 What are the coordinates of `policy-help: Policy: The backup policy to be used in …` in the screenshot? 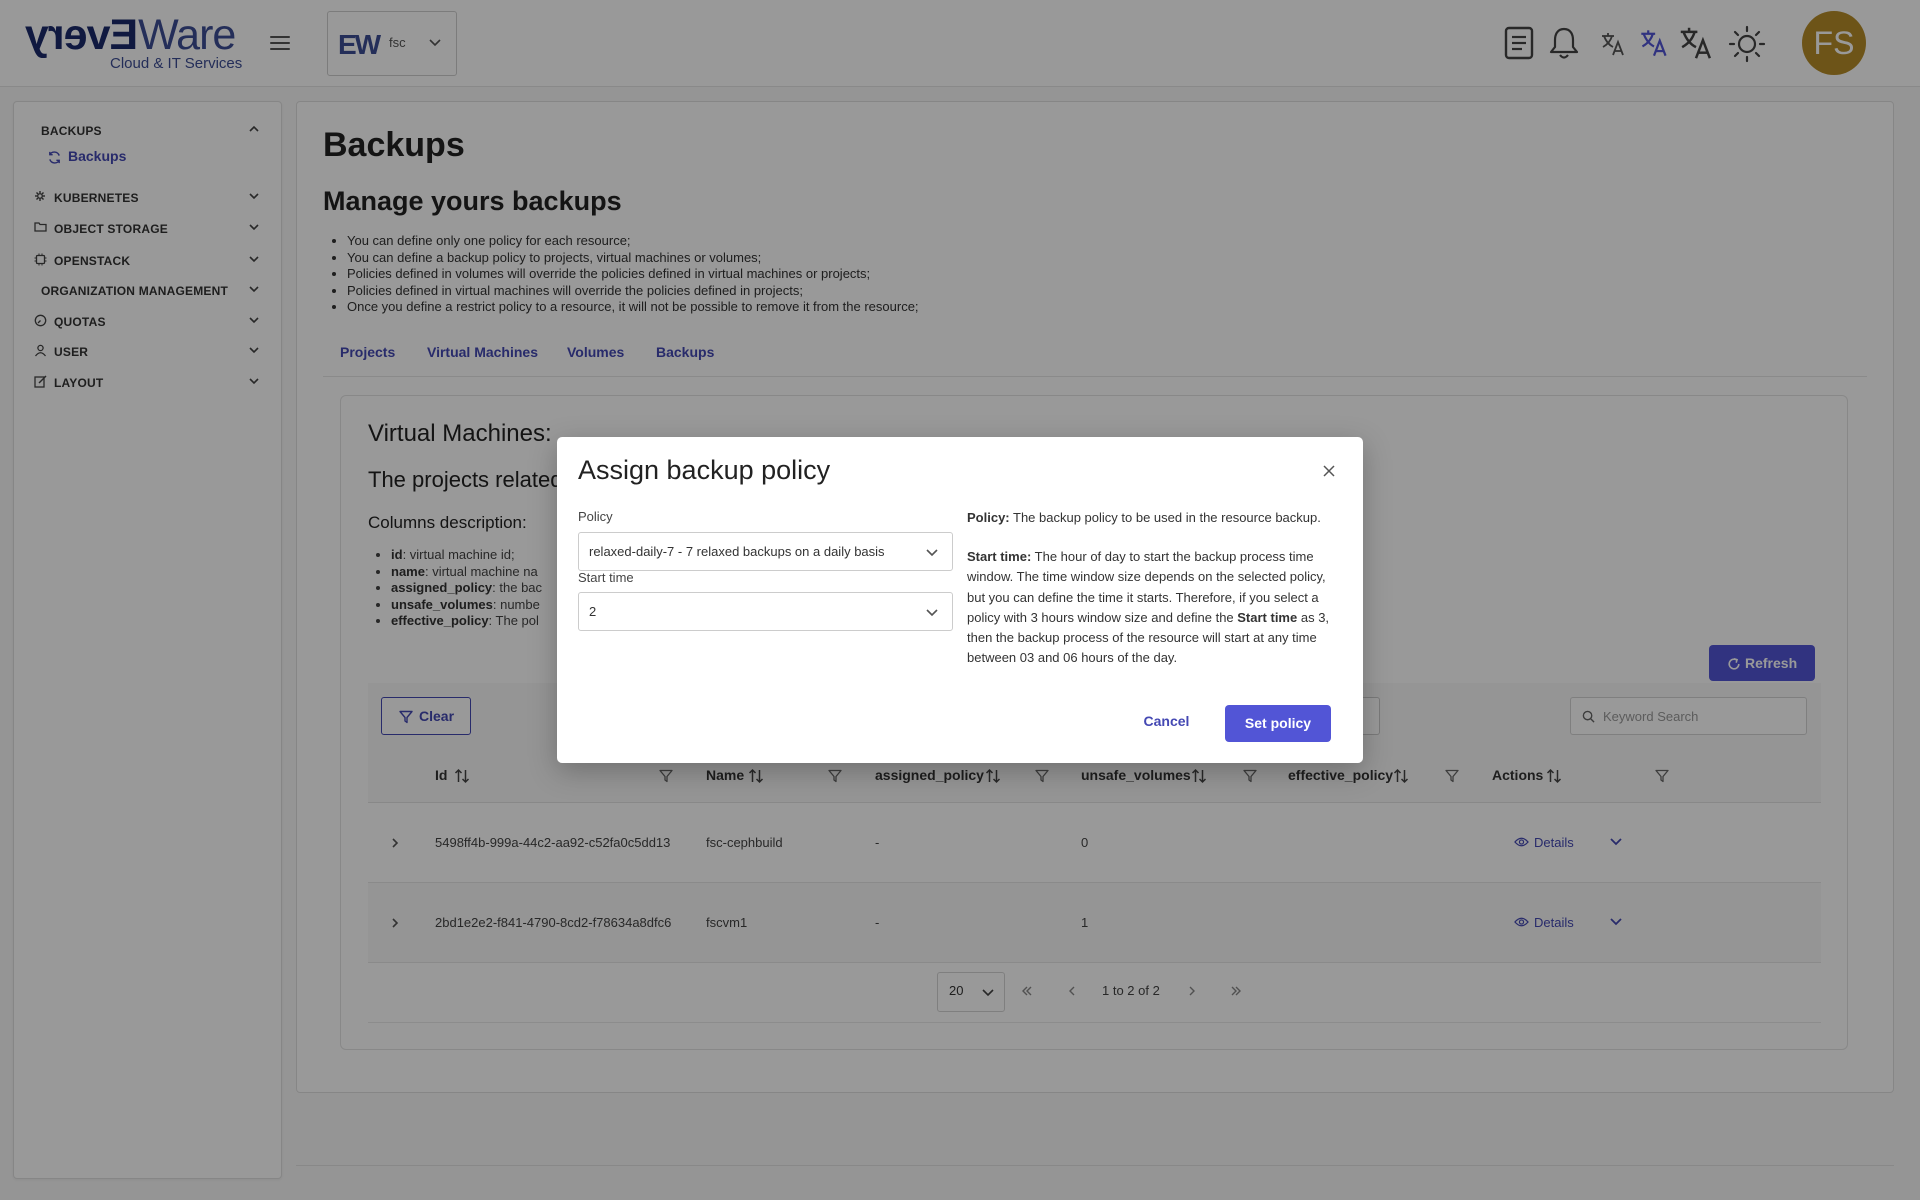 It's located at (1157, 518).